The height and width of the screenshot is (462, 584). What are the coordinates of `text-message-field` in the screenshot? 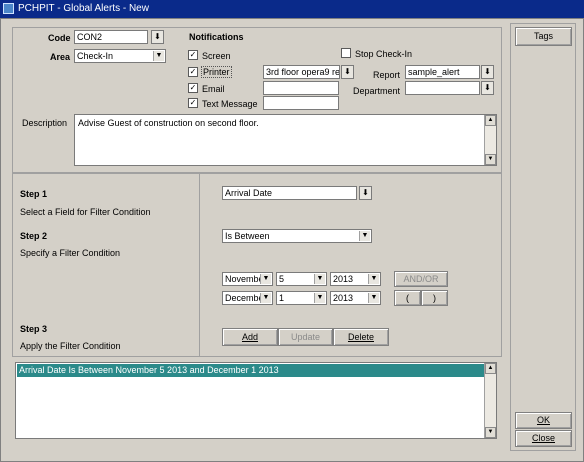 It's located at (301, 103).